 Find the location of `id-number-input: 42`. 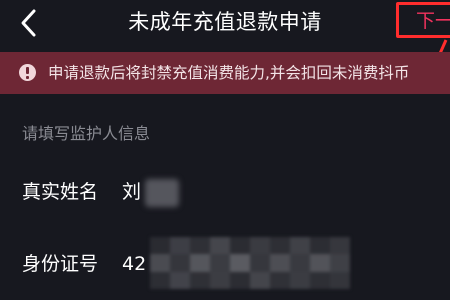

id-number-input: 42 is located at coordinates (134, 264).